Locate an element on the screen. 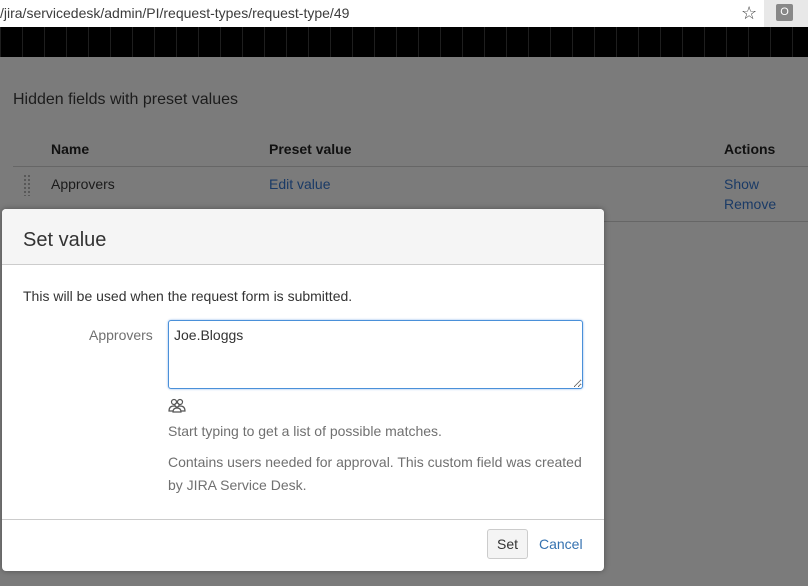  set-button: Set is located at coordinates (507, 544).